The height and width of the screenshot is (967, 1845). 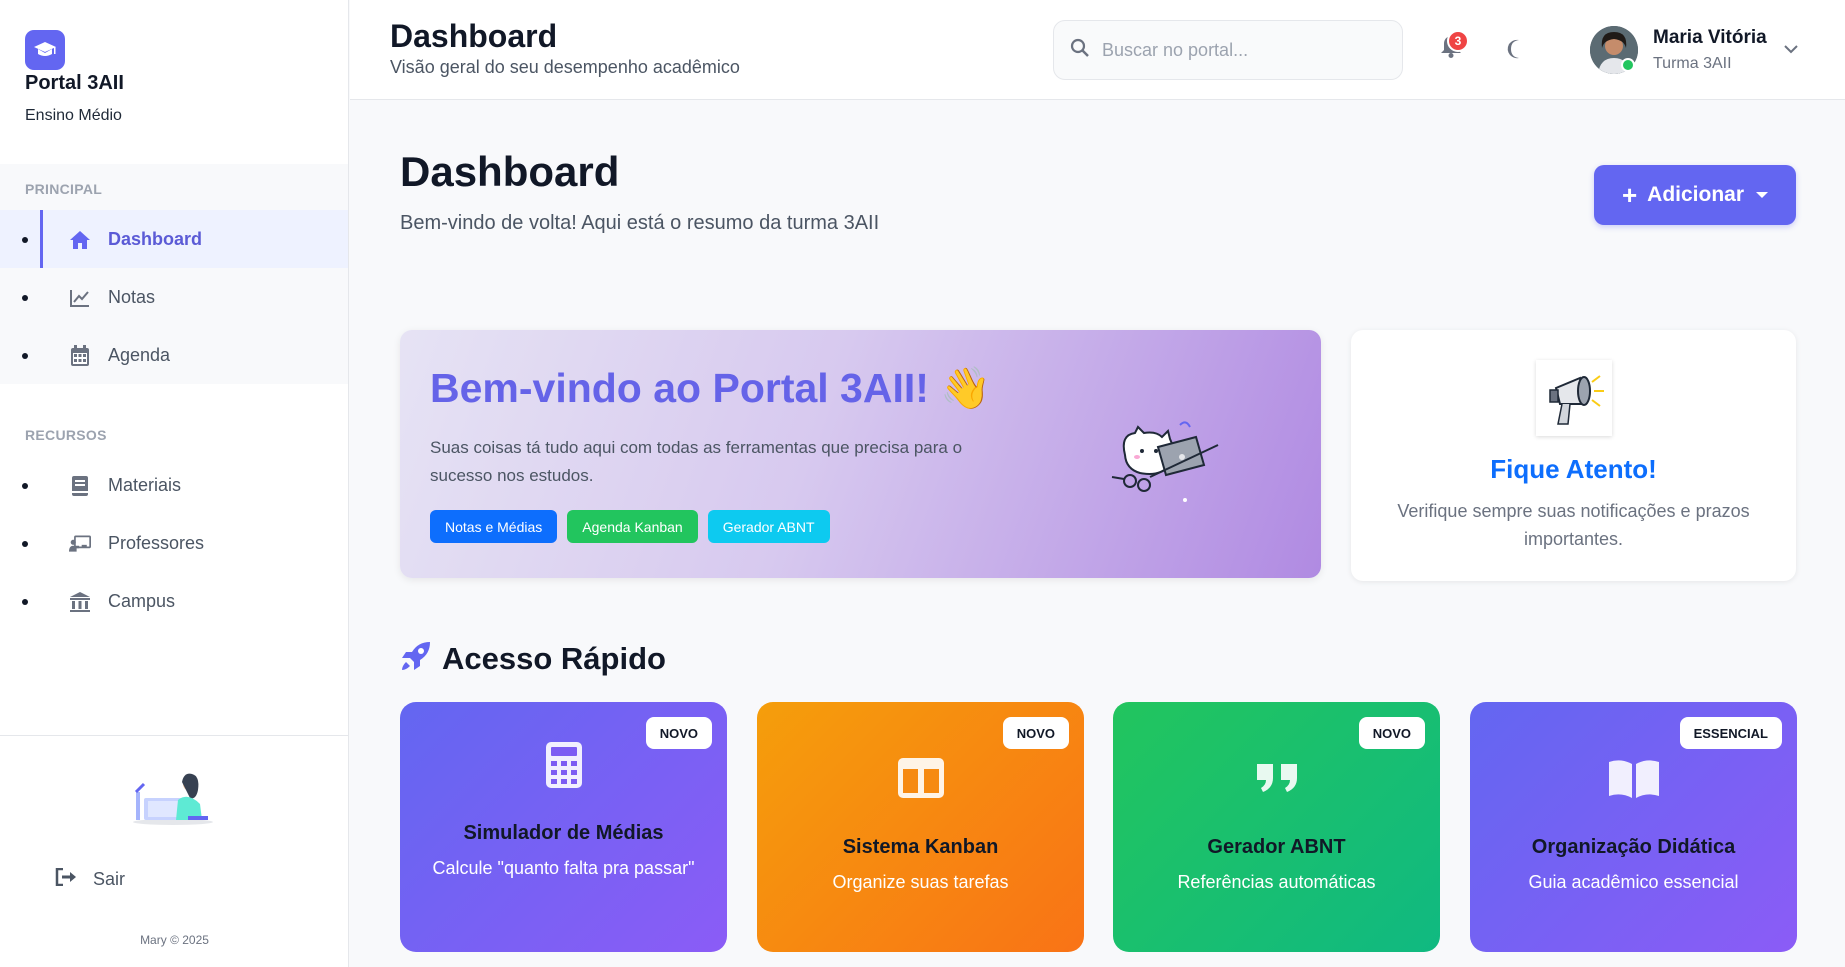 I want to click on rocket-icon, so click(x=416, y=658).